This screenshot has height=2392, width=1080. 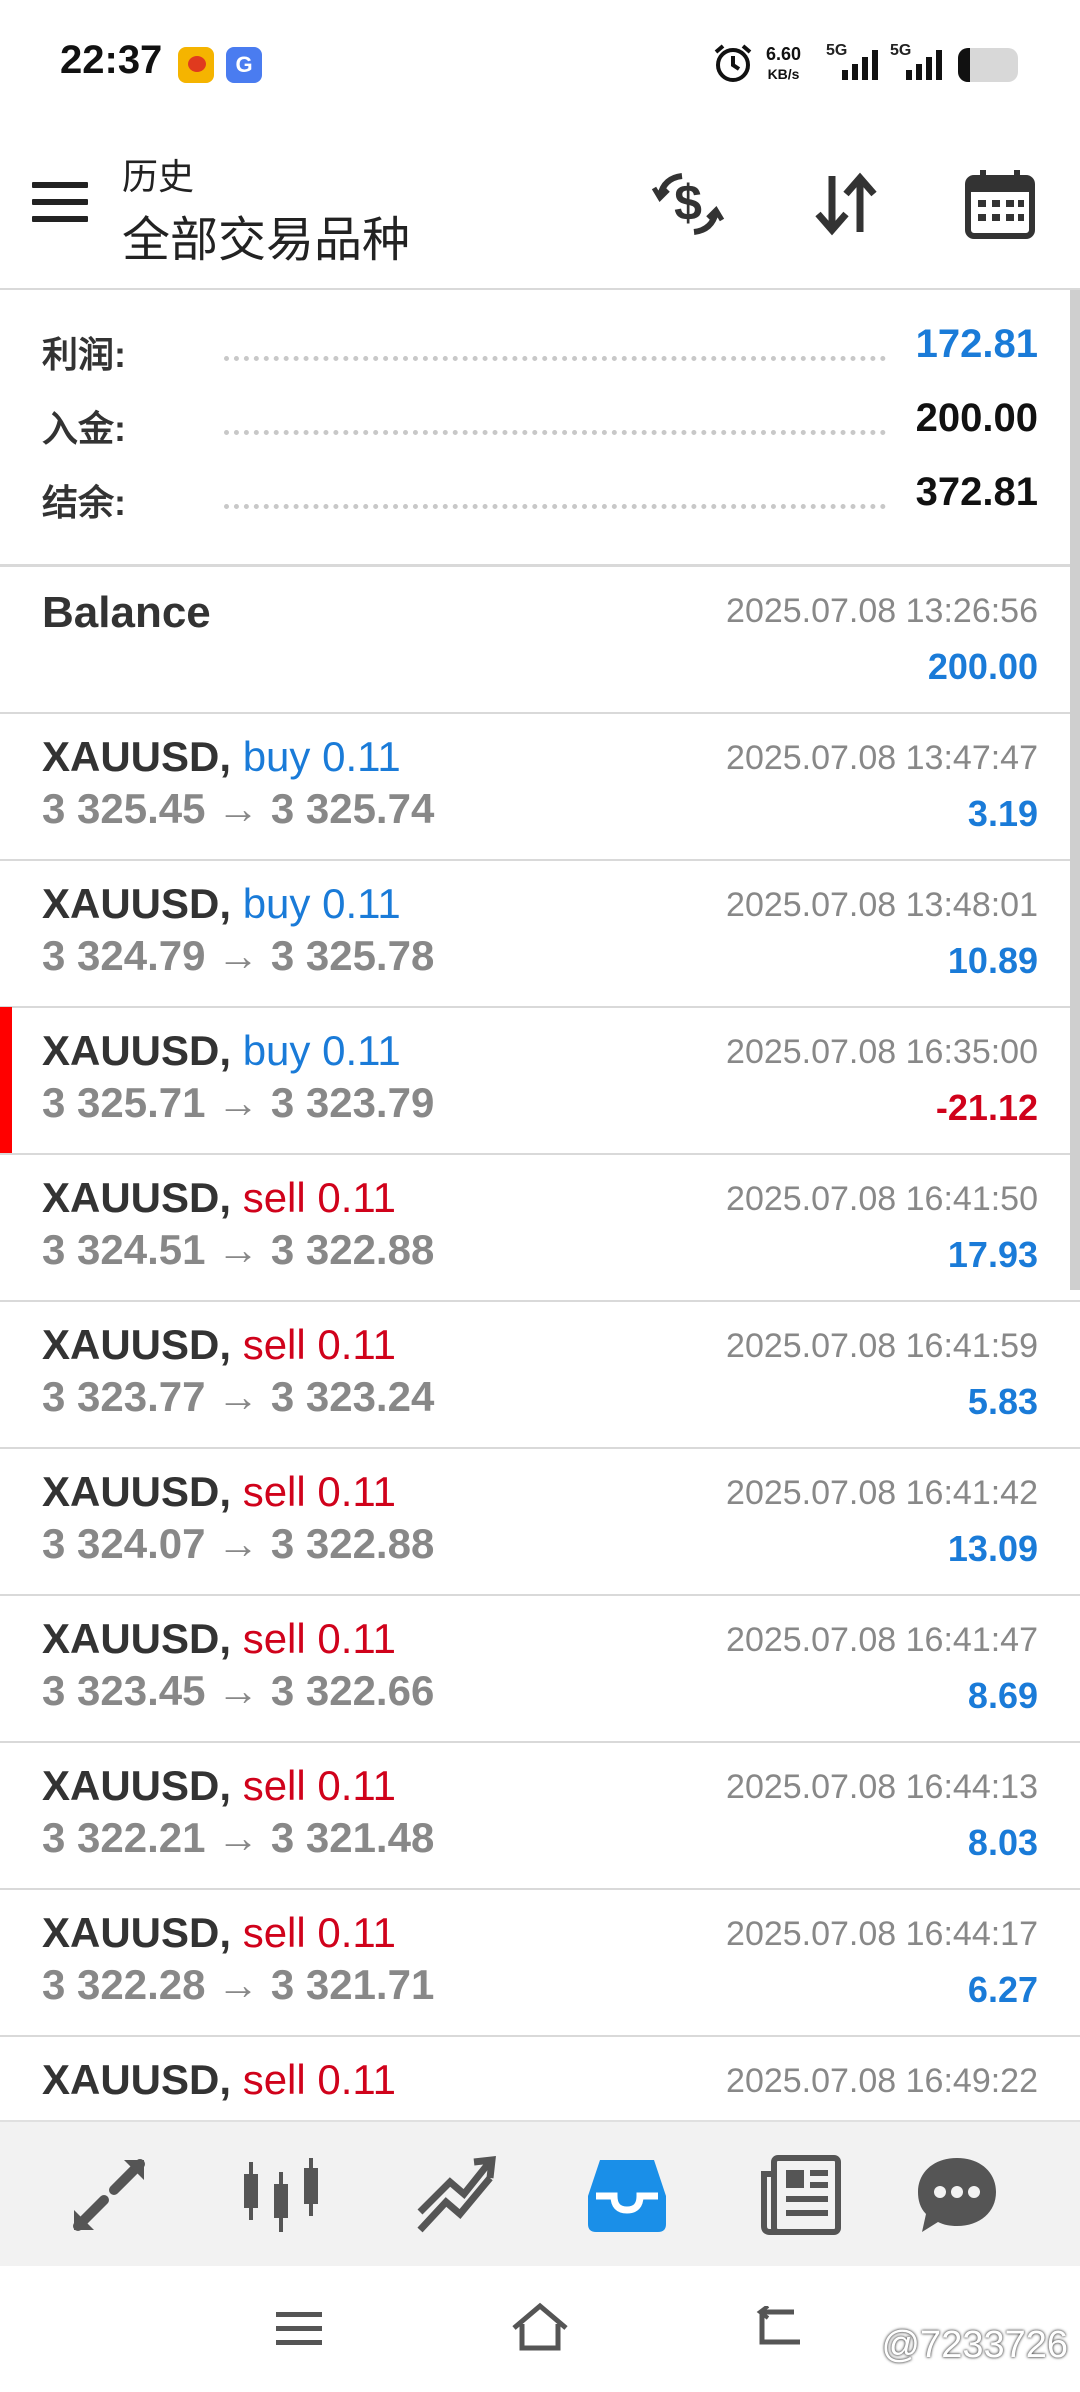 I want to click on trade-icon, so click(x=455, y=2195).